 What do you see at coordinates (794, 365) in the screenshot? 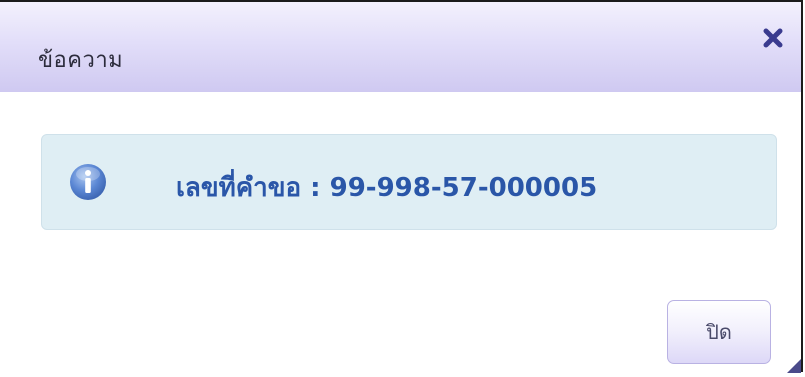
I see `resize-handle-icon` at bounding box center [794, 365].